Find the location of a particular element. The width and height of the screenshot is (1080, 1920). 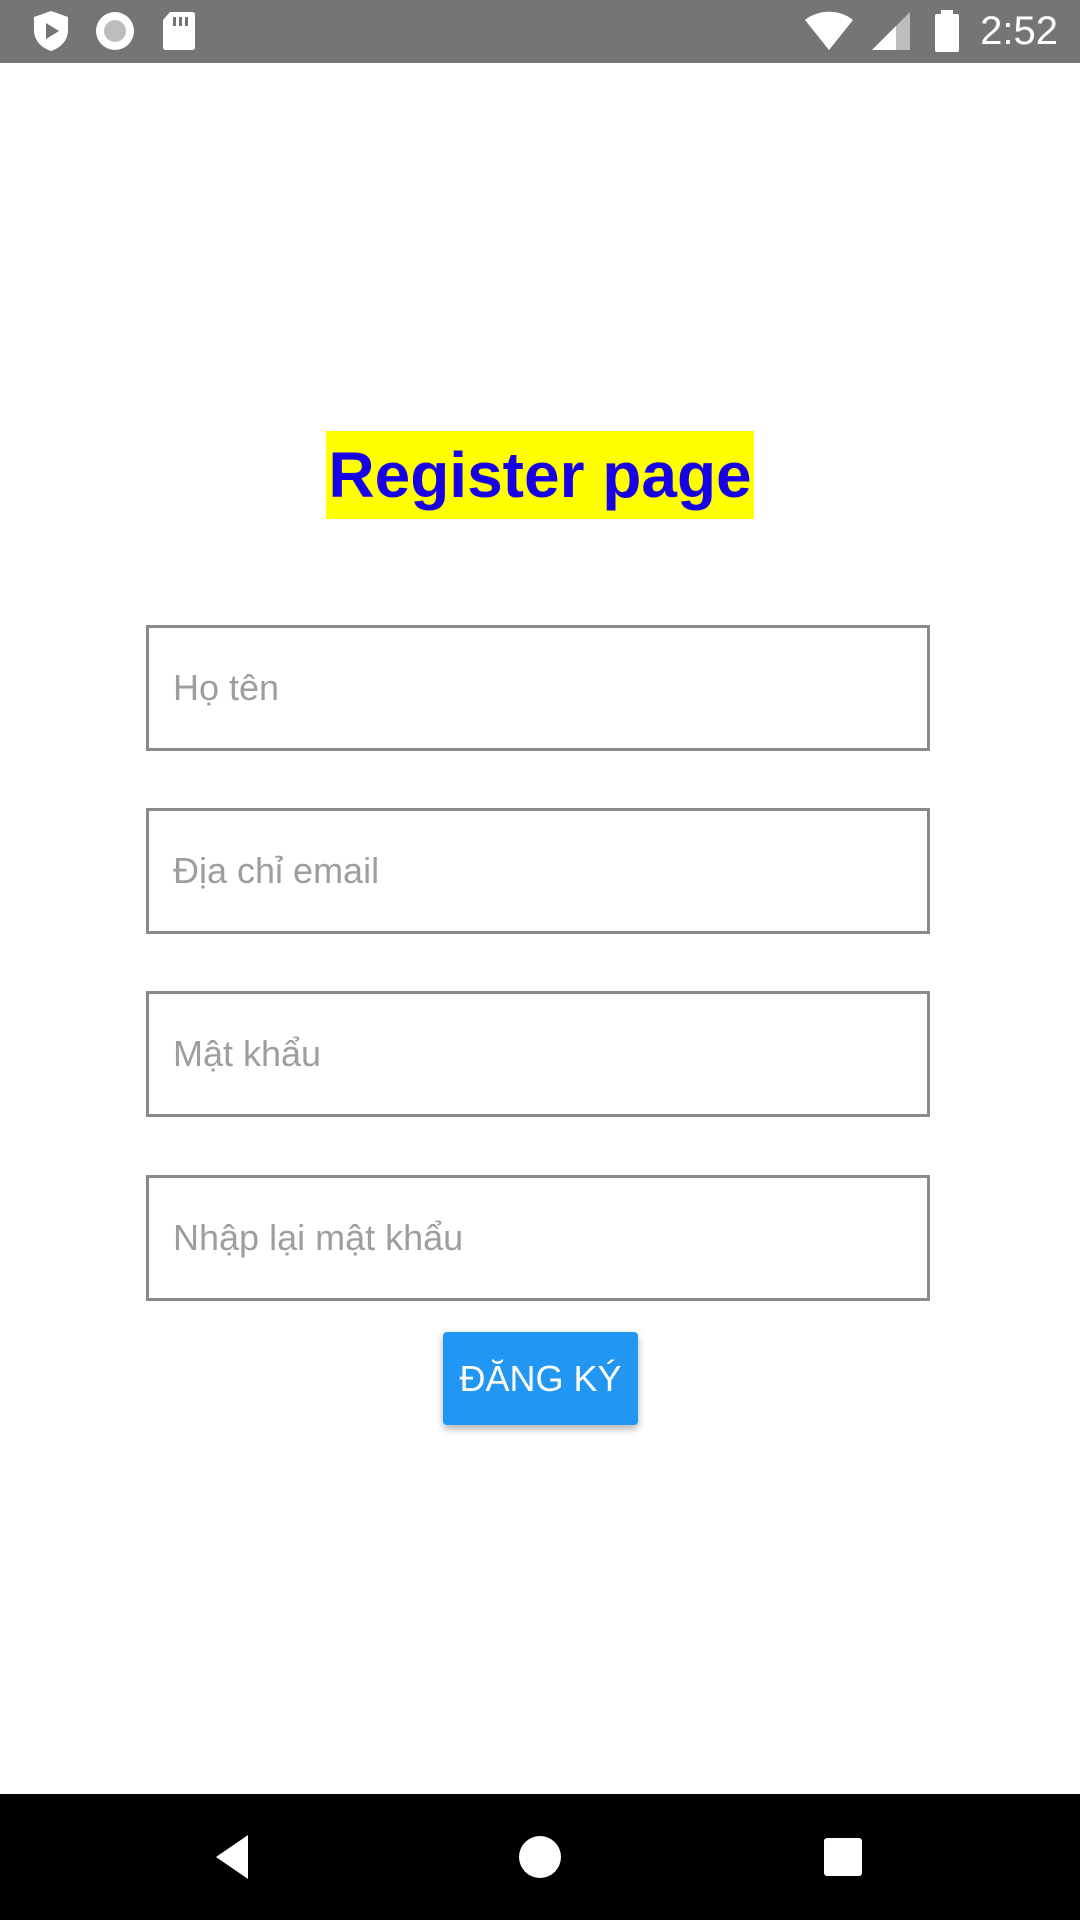

page-title: Register page is located at coordinates (540, 475).